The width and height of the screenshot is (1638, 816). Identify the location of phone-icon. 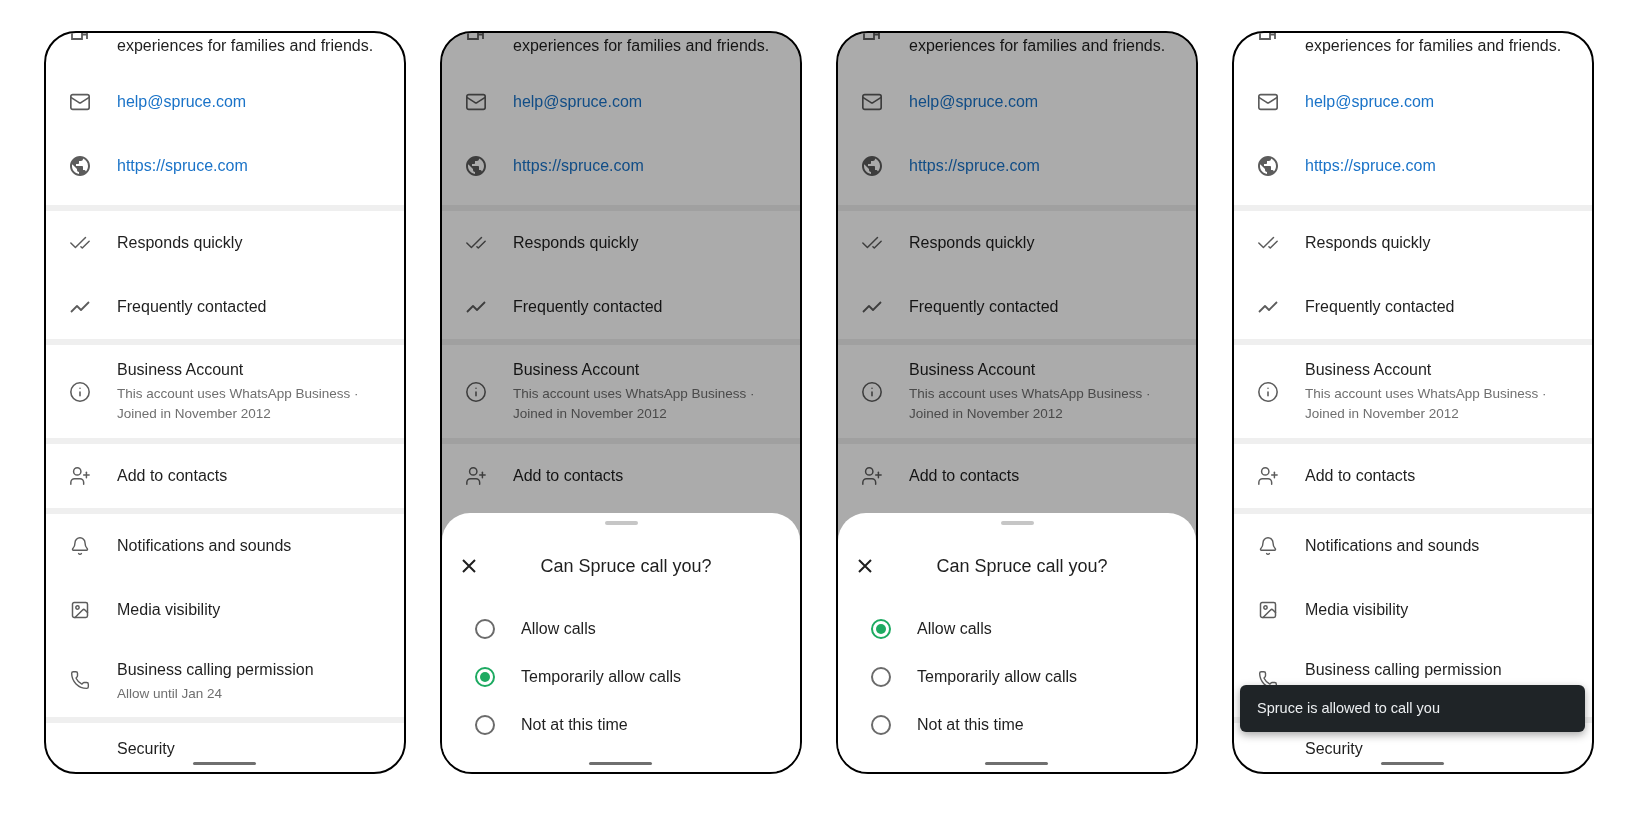
(80, 679).